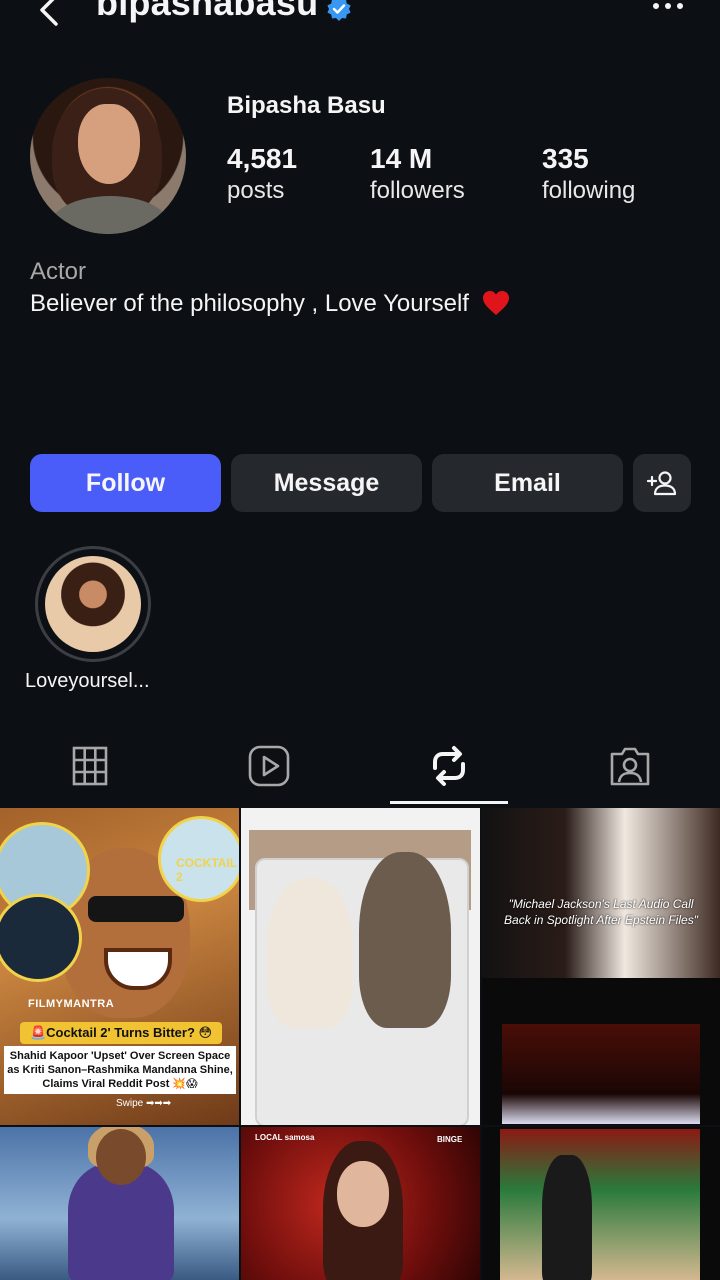  What do you see at coordinates (285, 1137) in the screenshot?
I see `tile-logo-text: LOCAL samosa` at bounding box center [285, 1137].